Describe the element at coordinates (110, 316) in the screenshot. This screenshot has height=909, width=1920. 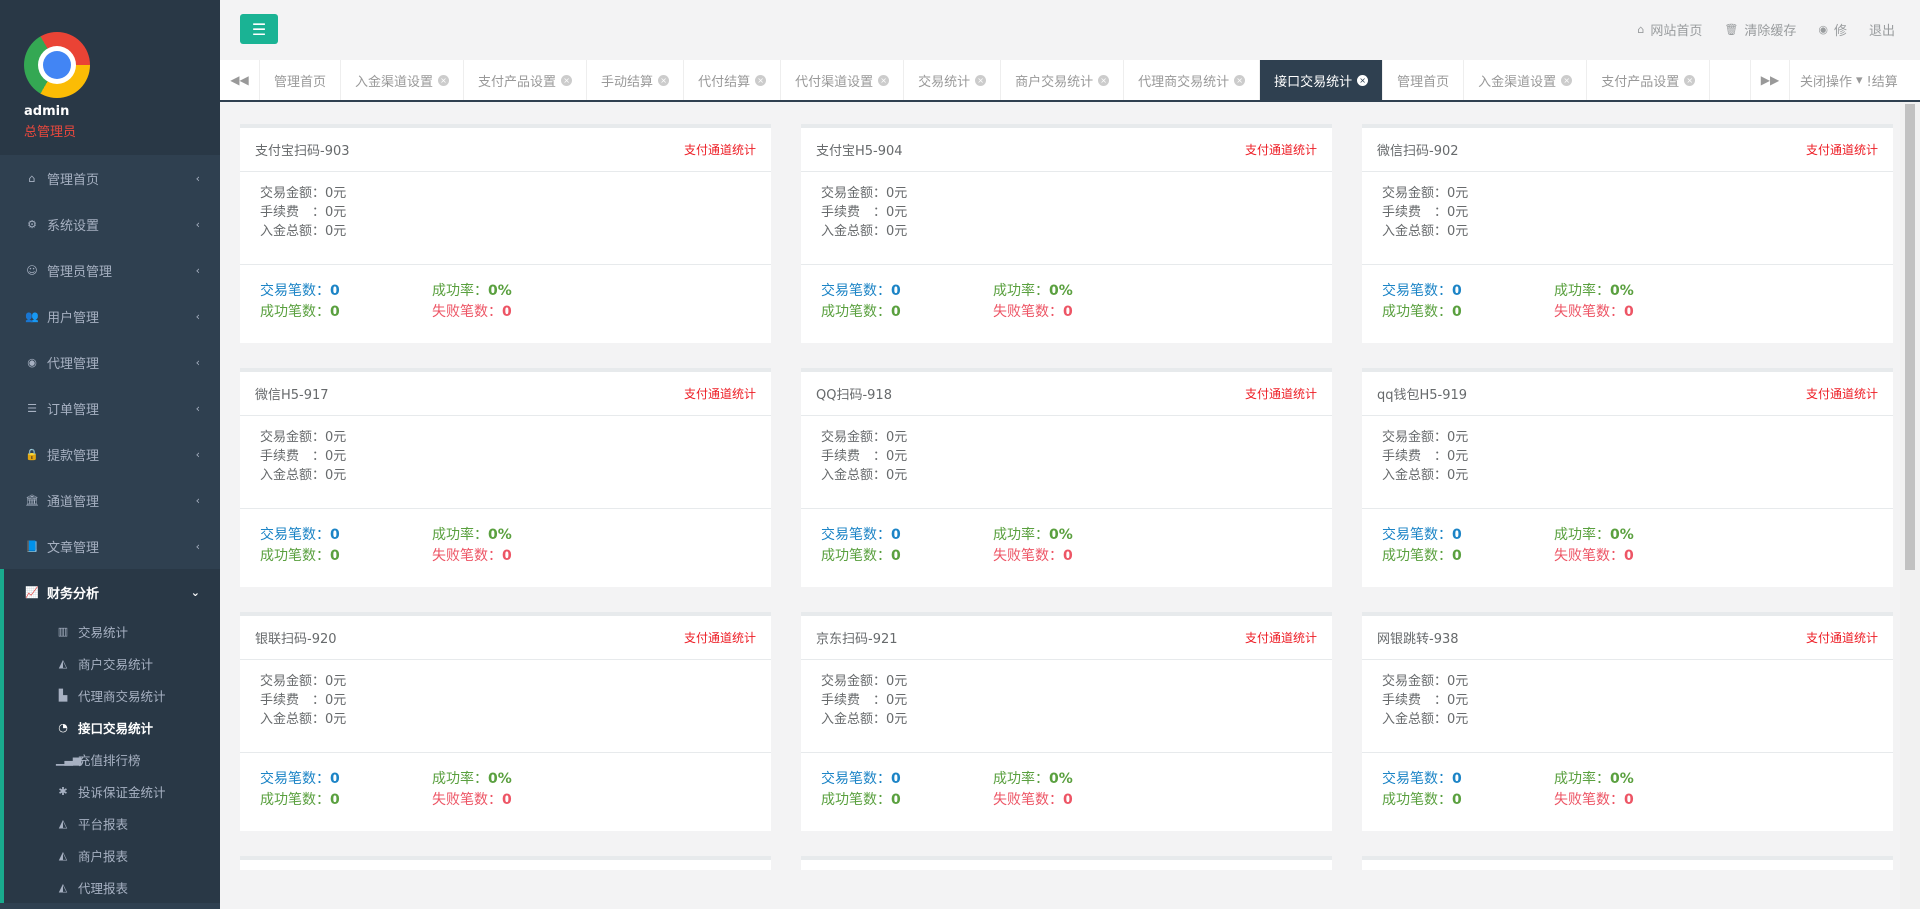
I see `sidebar-item-4: 👥 用户管理 ‹` at that location.